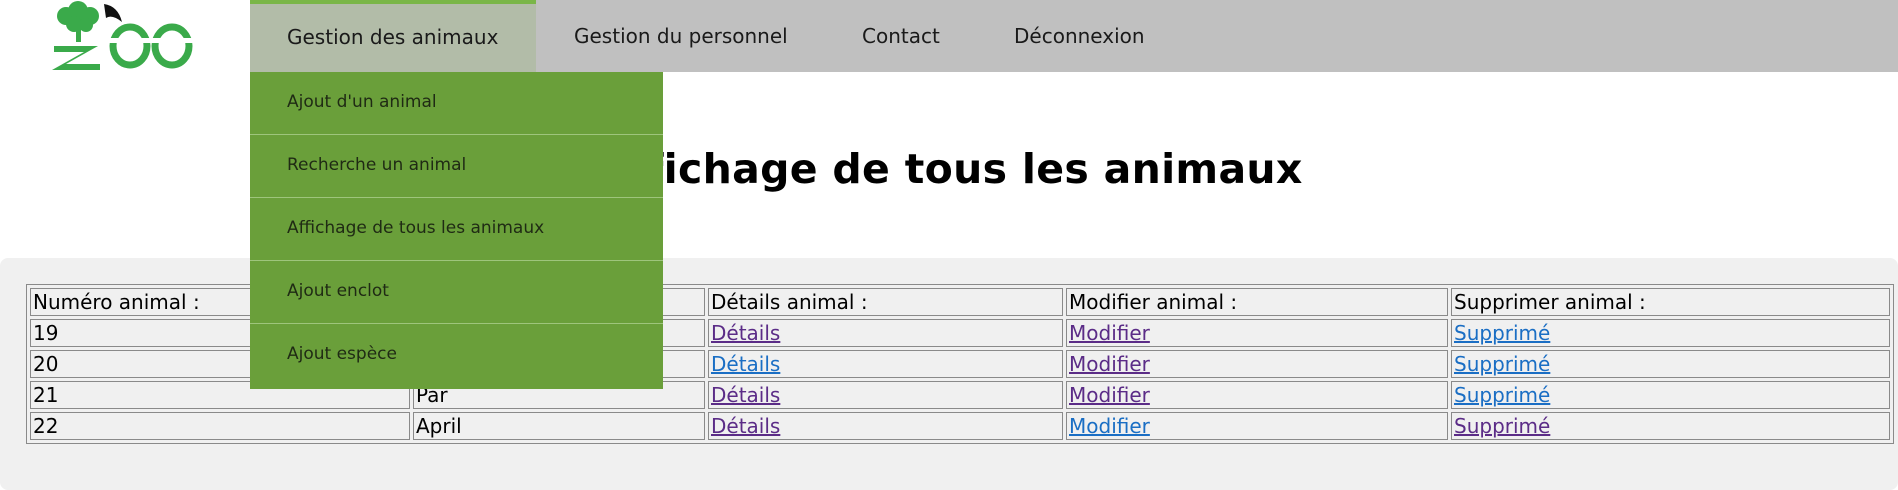 This screenshot has width=1898, height=490. I want to click on menu-item-ajout-espece: Ajout espèce, so click(456, 356).